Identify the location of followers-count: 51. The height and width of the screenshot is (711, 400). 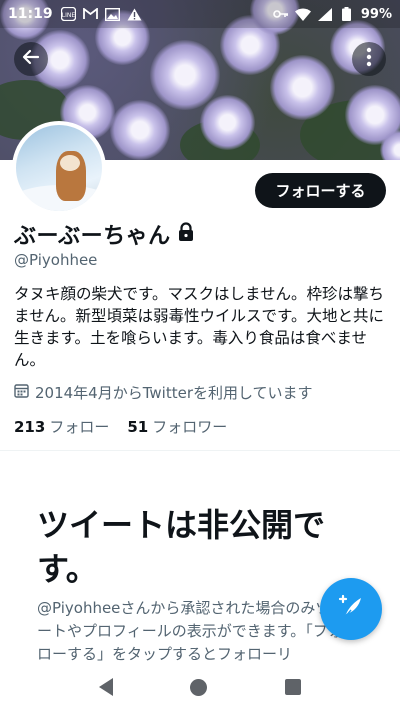
(138, 427).